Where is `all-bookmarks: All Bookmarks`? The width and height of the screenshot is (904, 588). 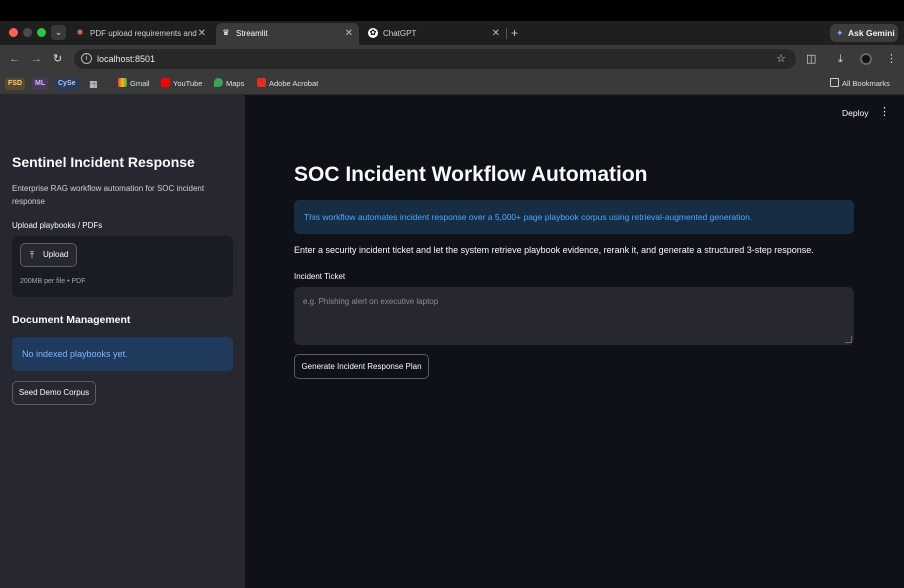
all-bookmarks: All Bookmarks is located at coordinates (860, 84).